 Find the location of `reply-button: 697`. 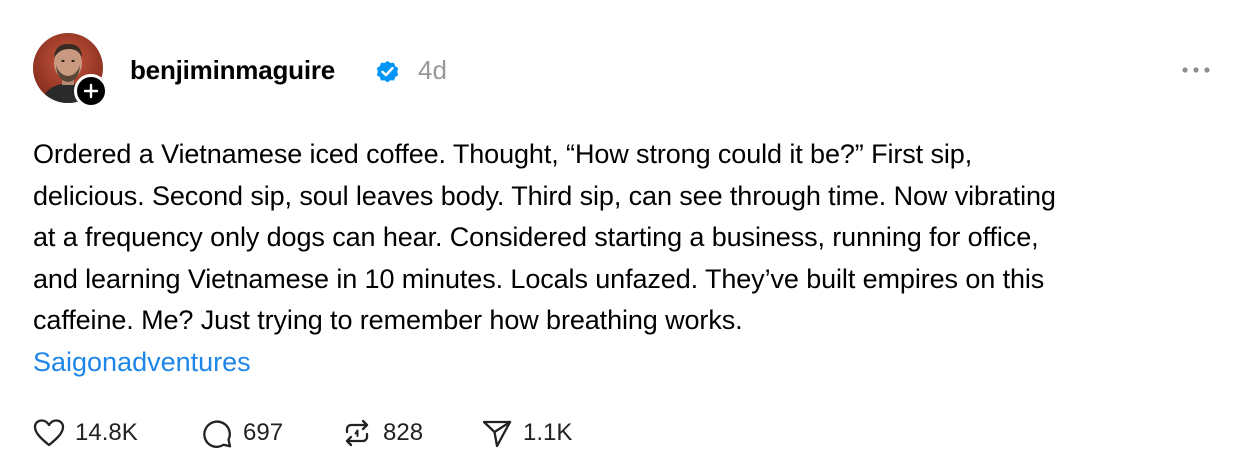

reply-button: 697 is located at coordinates (271, 433).